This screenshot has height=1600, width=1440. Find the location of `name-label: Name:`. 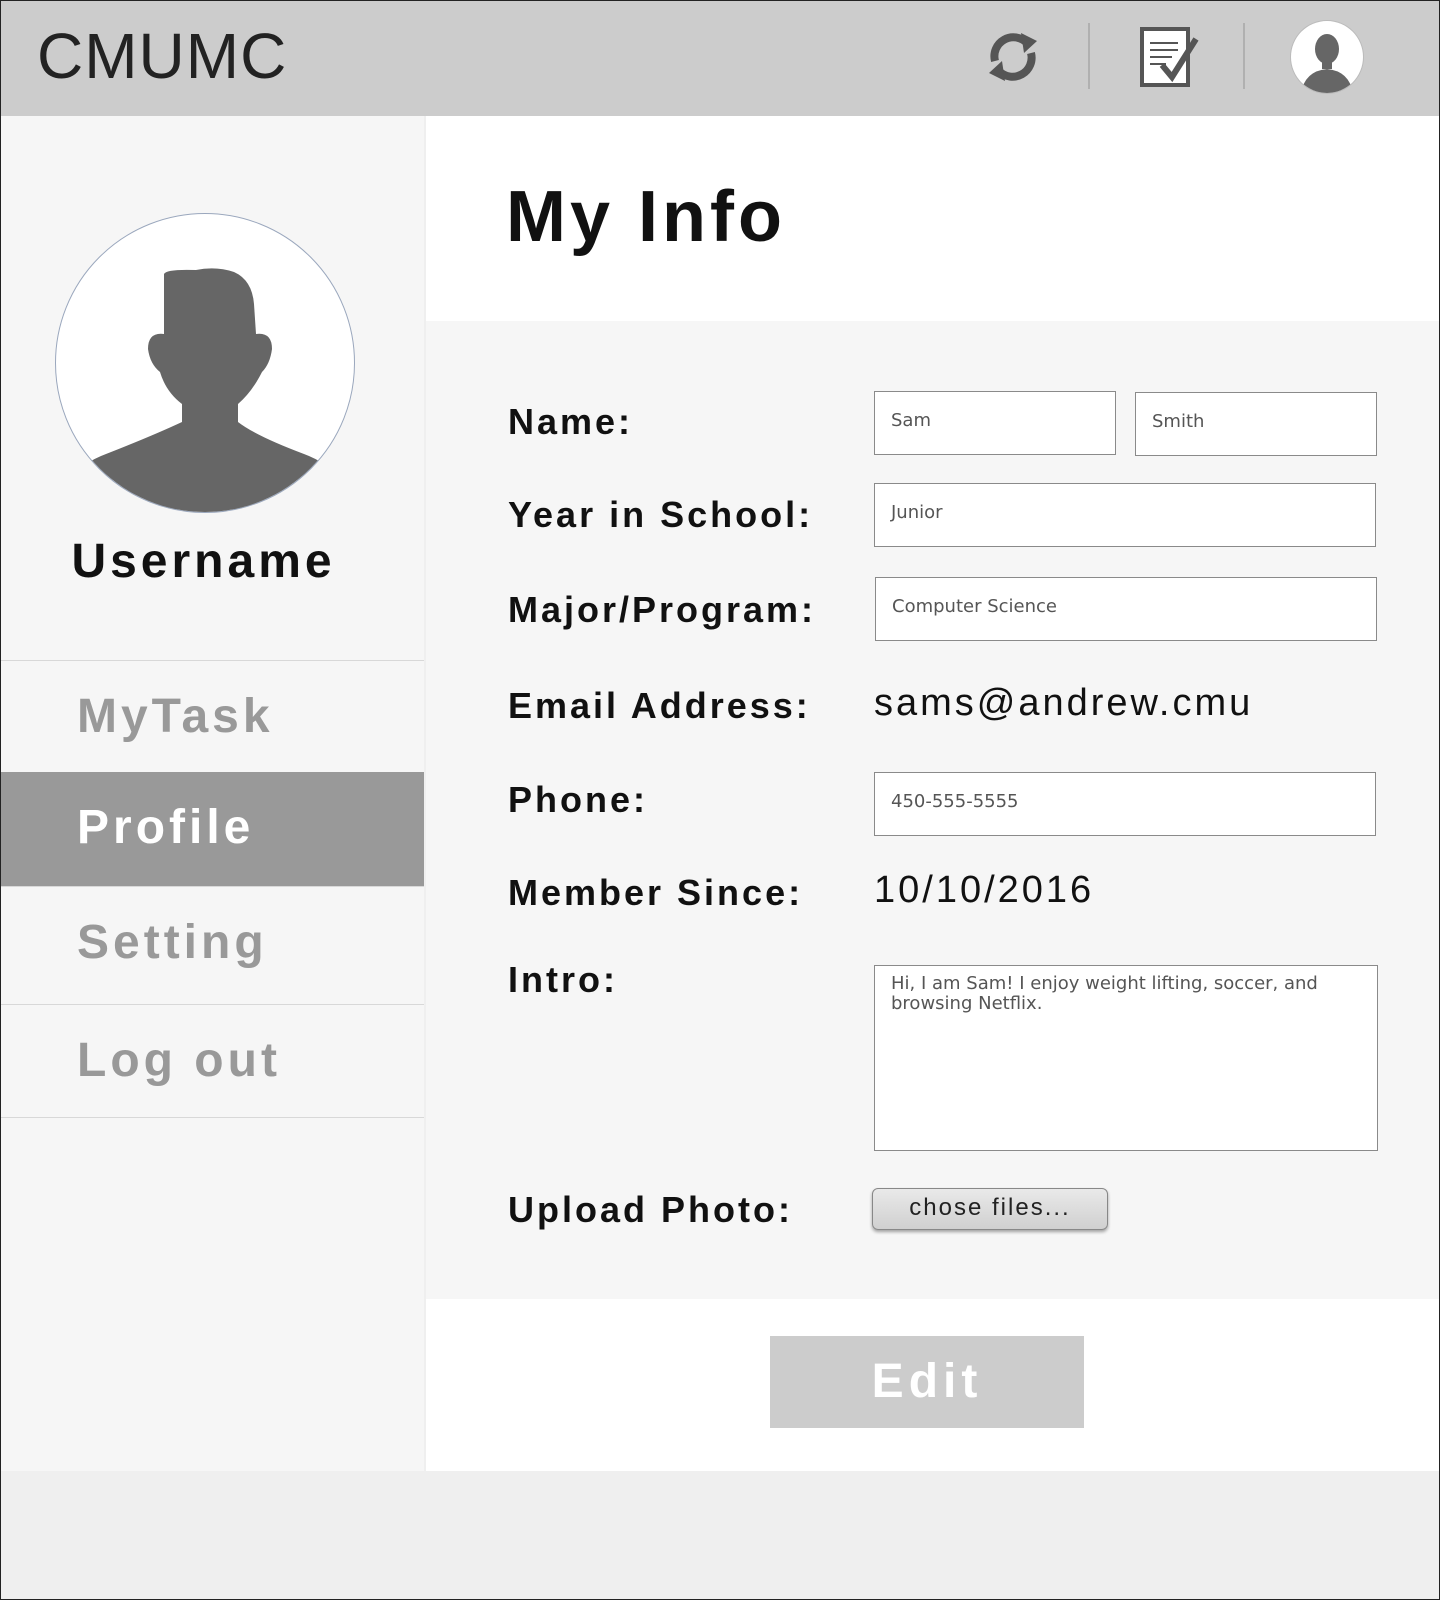

name-label: Name: is located at coordinates (571, 421).